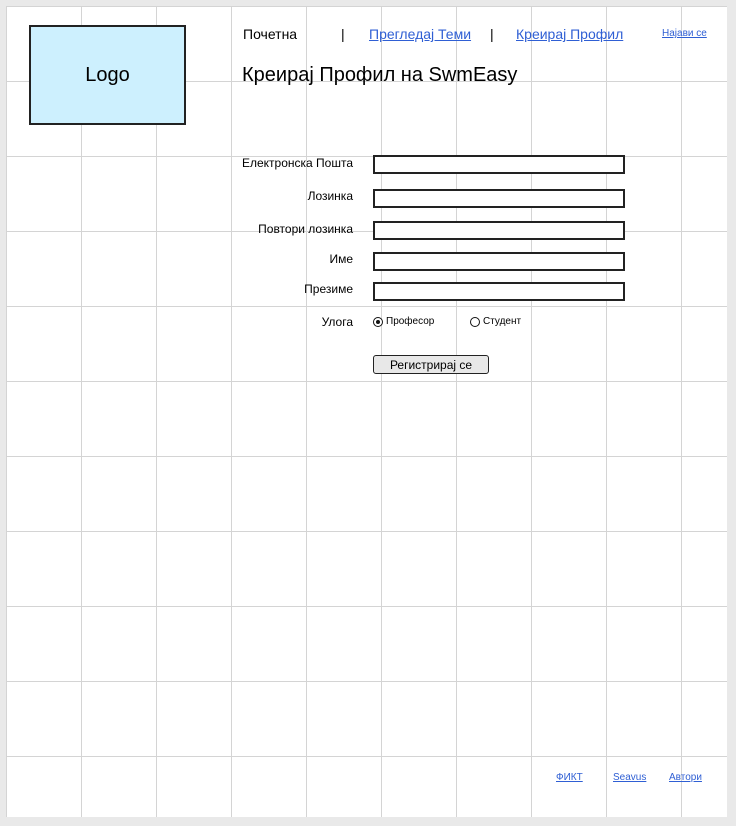 Image resolution: width=736 pixels, height=826 pixels. I want to click on email-label: Електронска Пошта, so click(297, 163).